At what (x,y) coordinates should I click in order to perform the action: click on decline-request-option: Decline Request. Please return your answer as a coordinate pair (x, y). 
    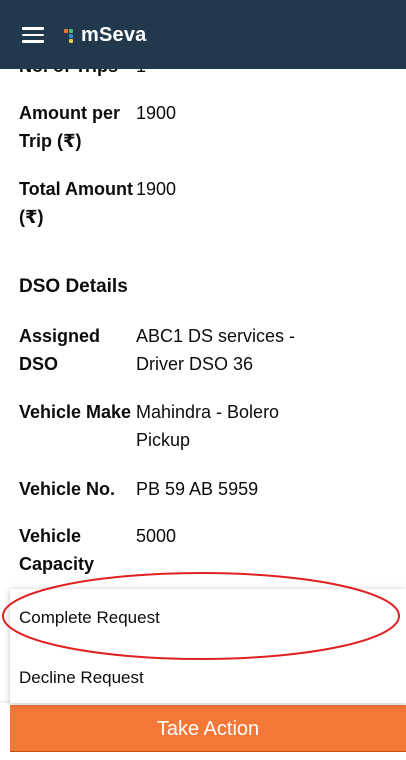
    Looking at the image, I should click on (208, 677).